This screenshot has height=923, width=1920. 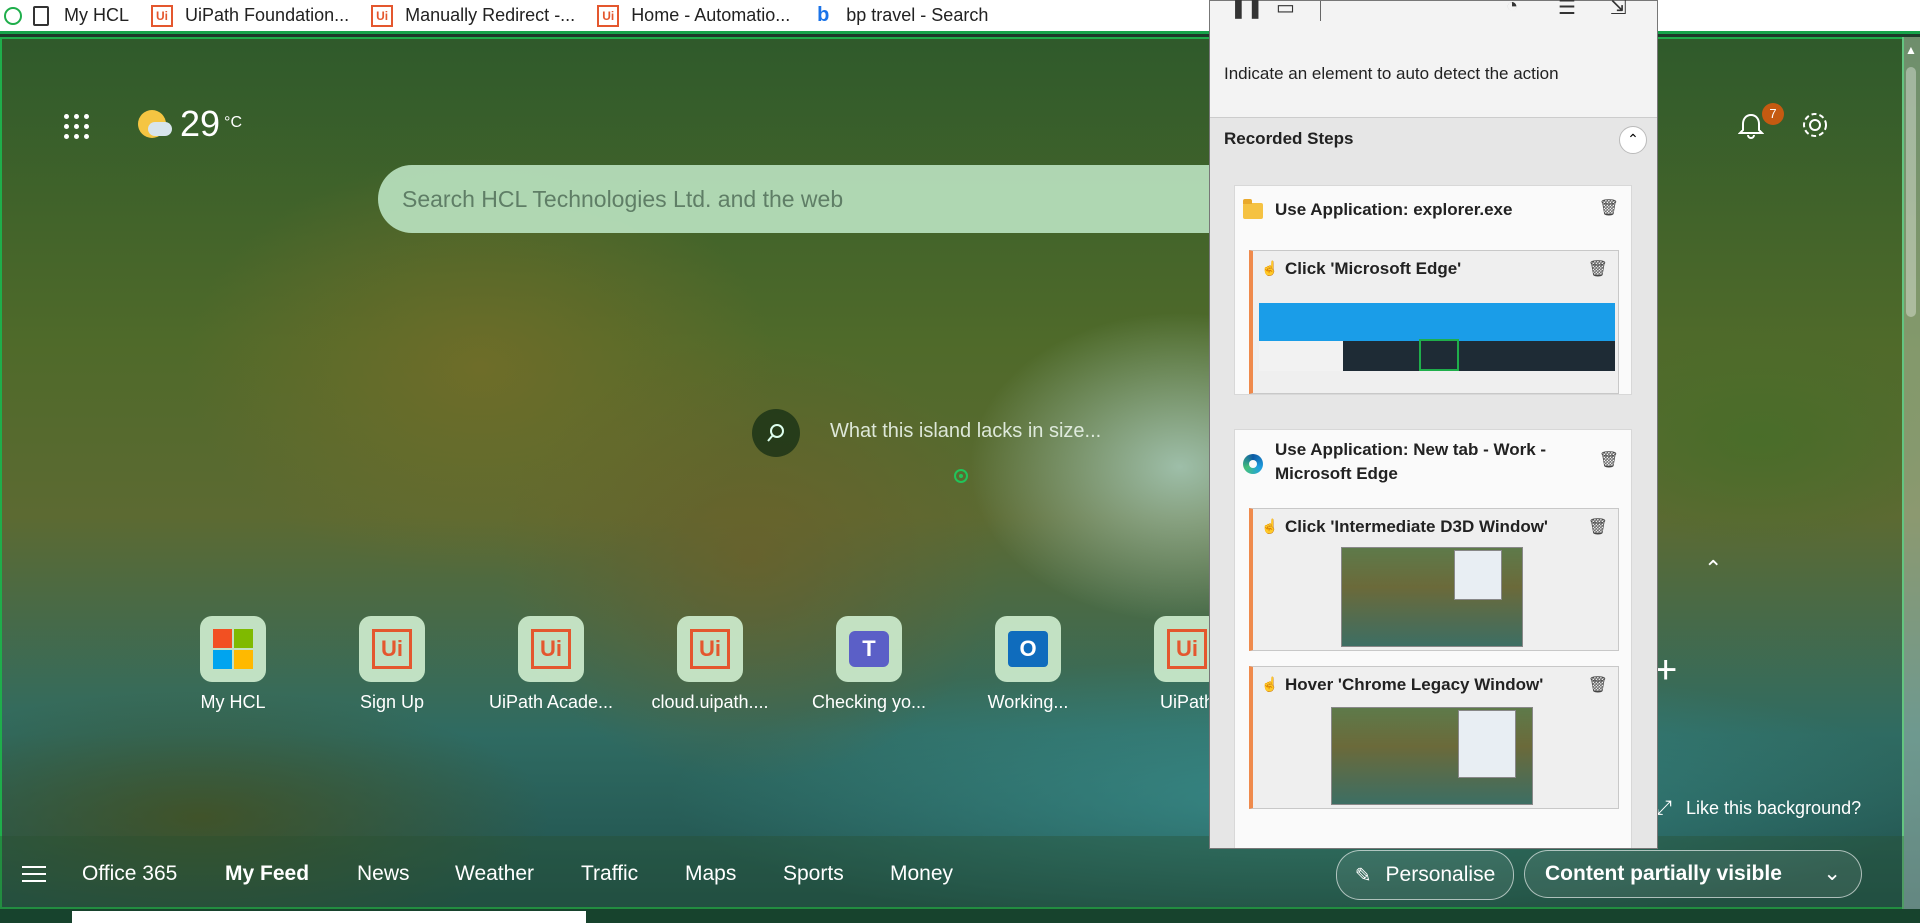 I want to click on recorded-steps-header: Recorded Steps ⌃, so click(x=1433, y=139).